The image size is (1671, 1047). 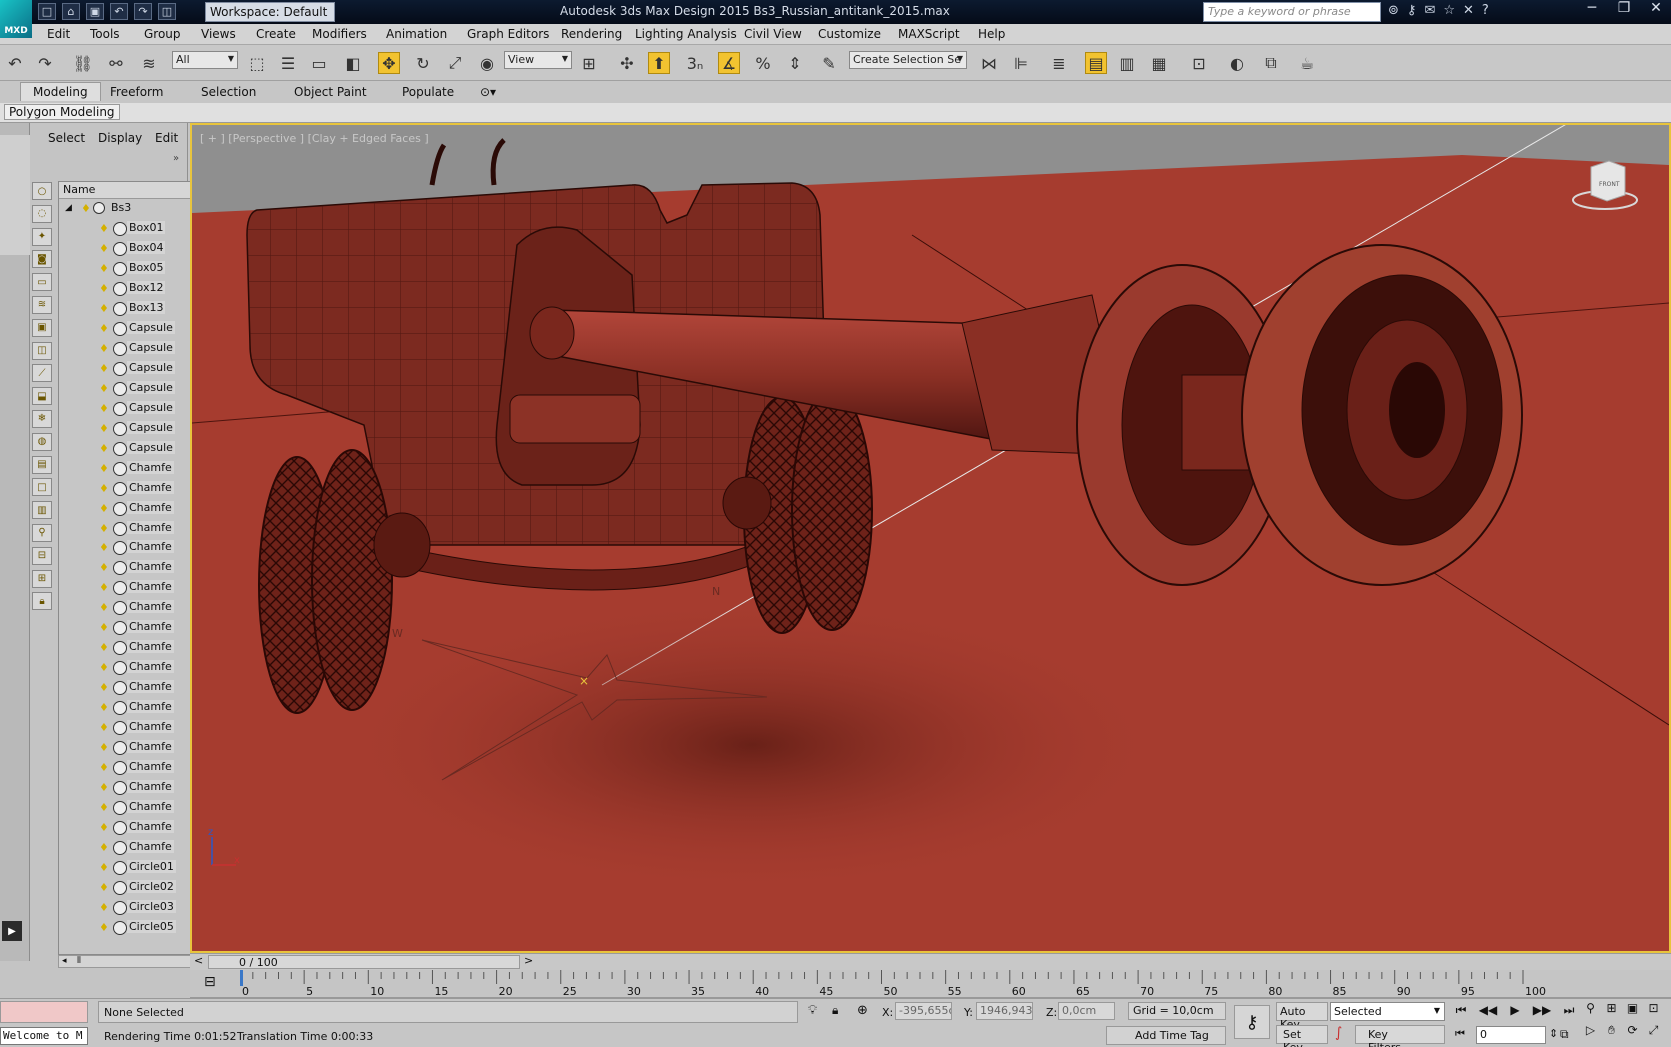 I want to click on undo-icon: ↶, so click(x=15, y=63).